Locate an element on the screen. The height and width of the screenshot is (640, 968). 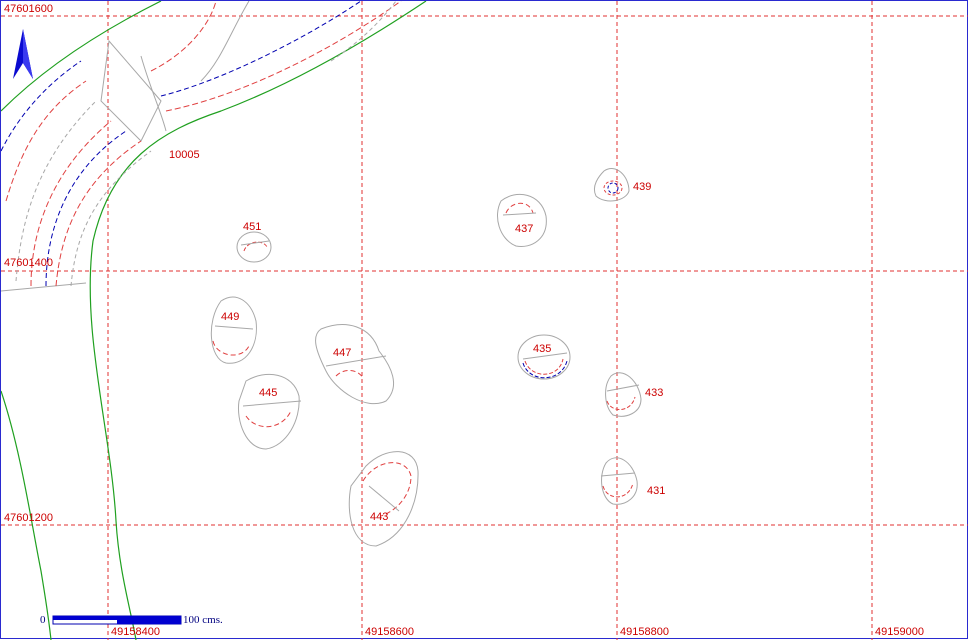
grid-label-x-3: 49158800 is located at coordinates (644, 632).